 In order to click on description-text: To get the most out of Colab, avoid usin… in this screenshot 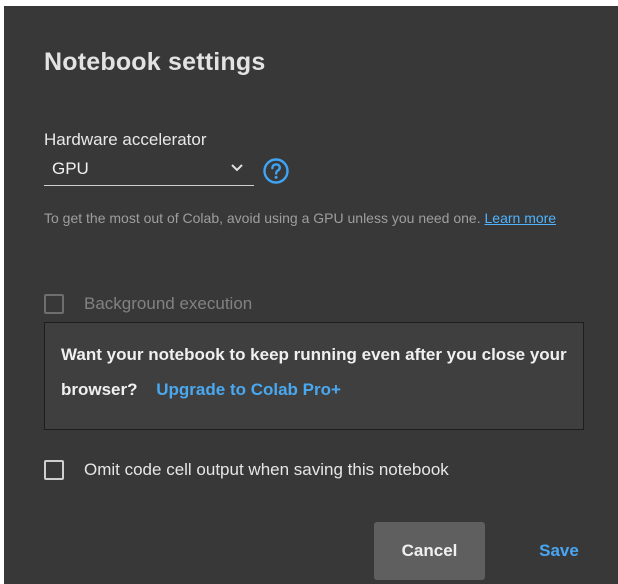, I will do `click(262, 218)`.